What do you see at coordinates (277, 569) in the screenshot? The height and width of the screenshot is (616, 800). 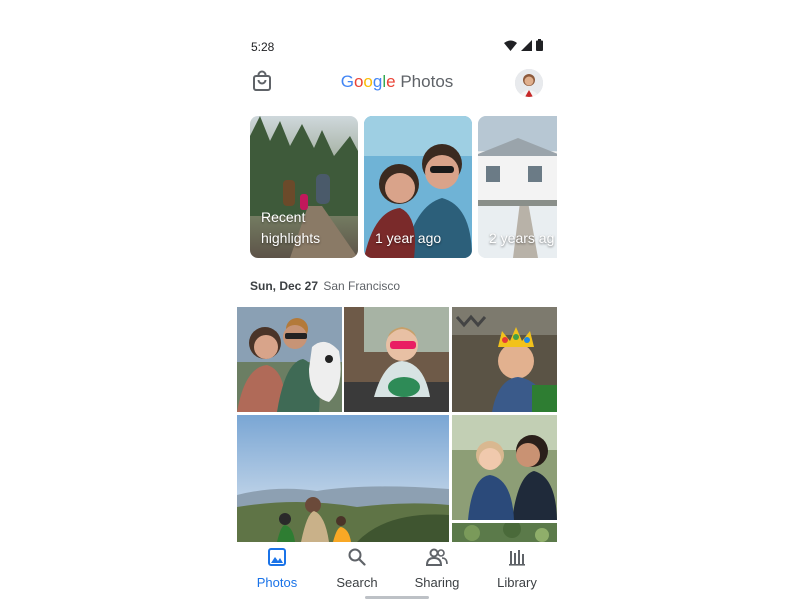 I see `nav-photos: Photos` at bounding box center [277, 569].